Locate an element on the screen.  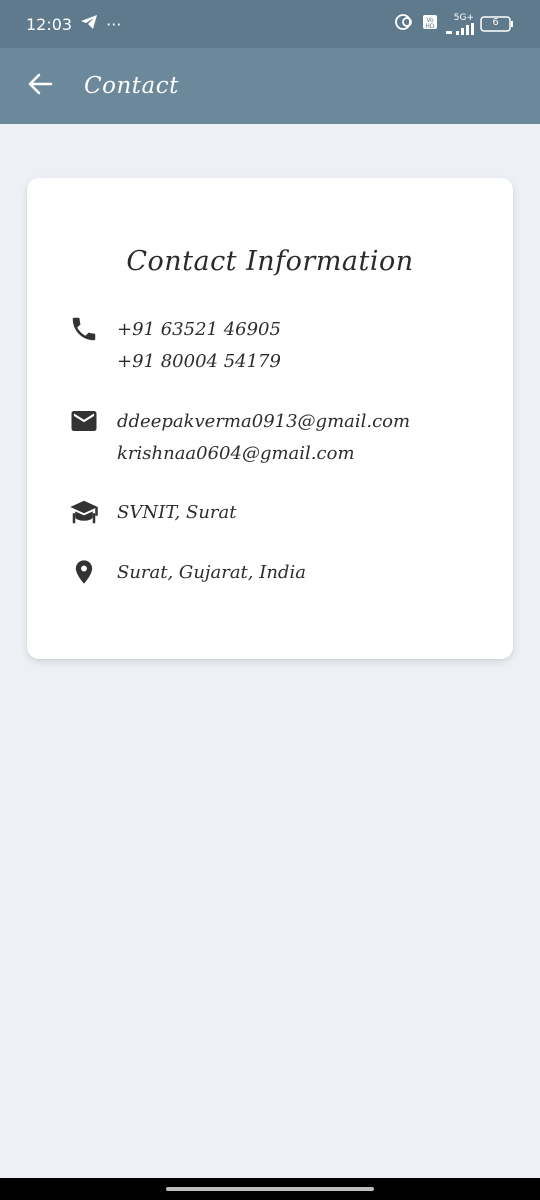
battery-level: 6 is located at coordinates (495, 22).